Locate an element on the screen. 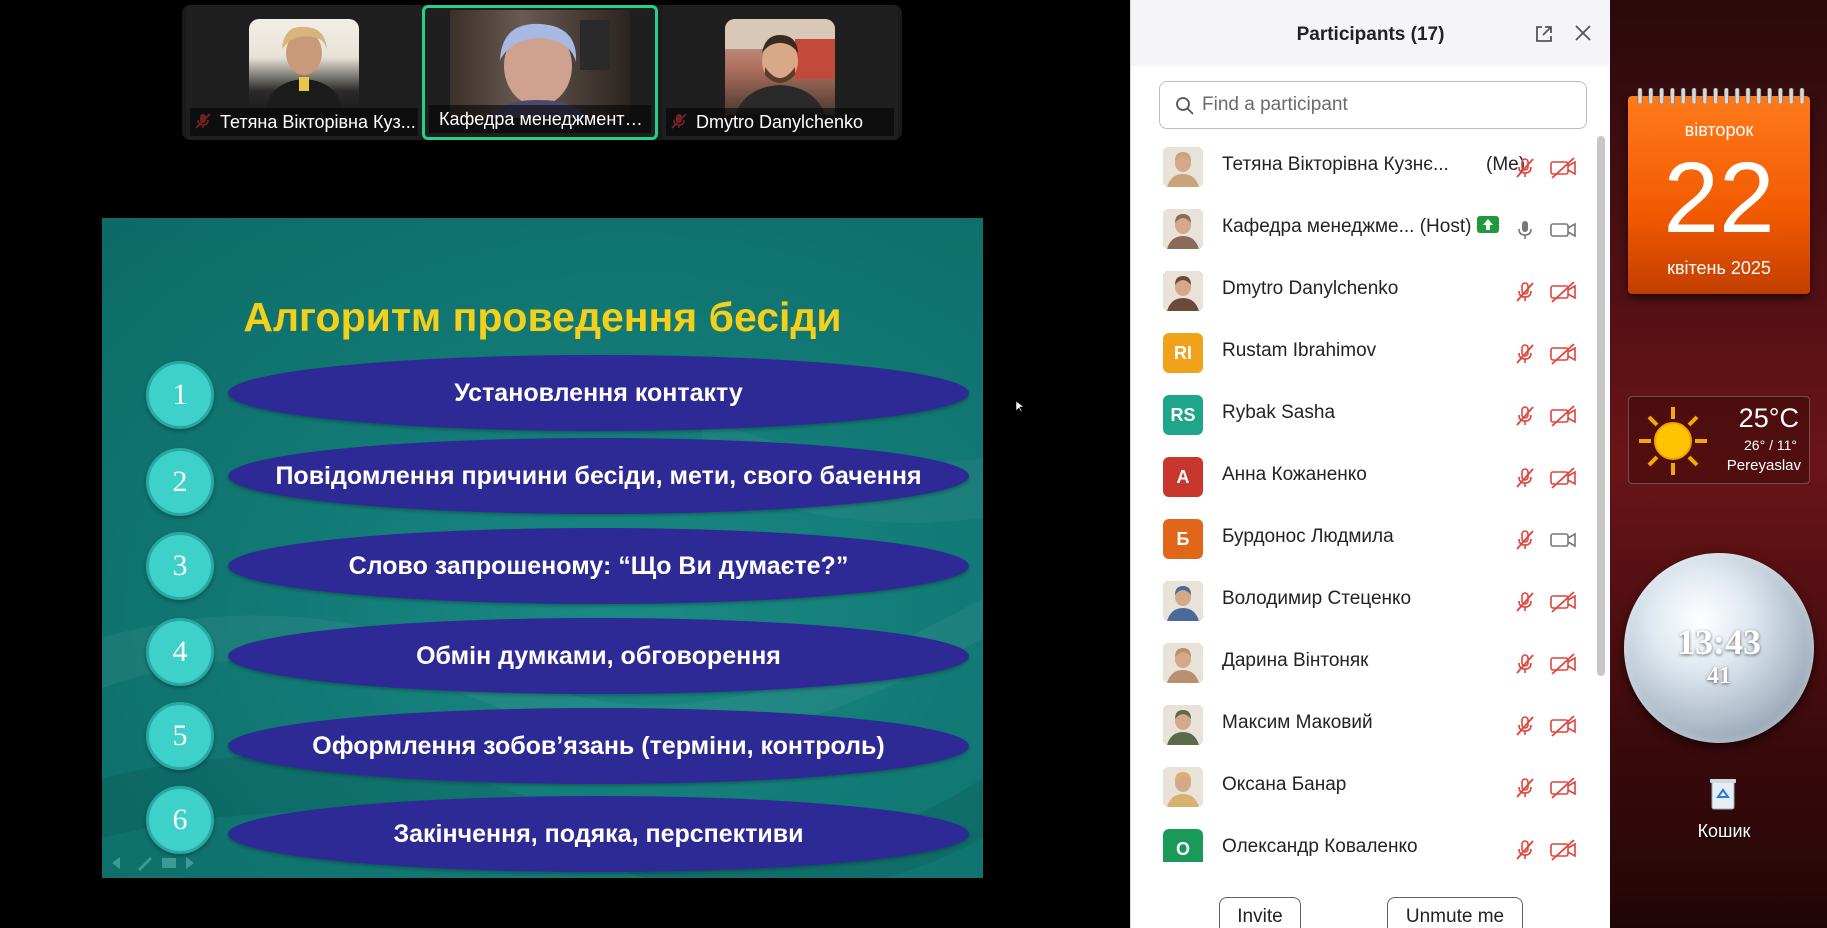  participant-name-text: Бурдонос Людмила is located at coordinates (1308, 536).